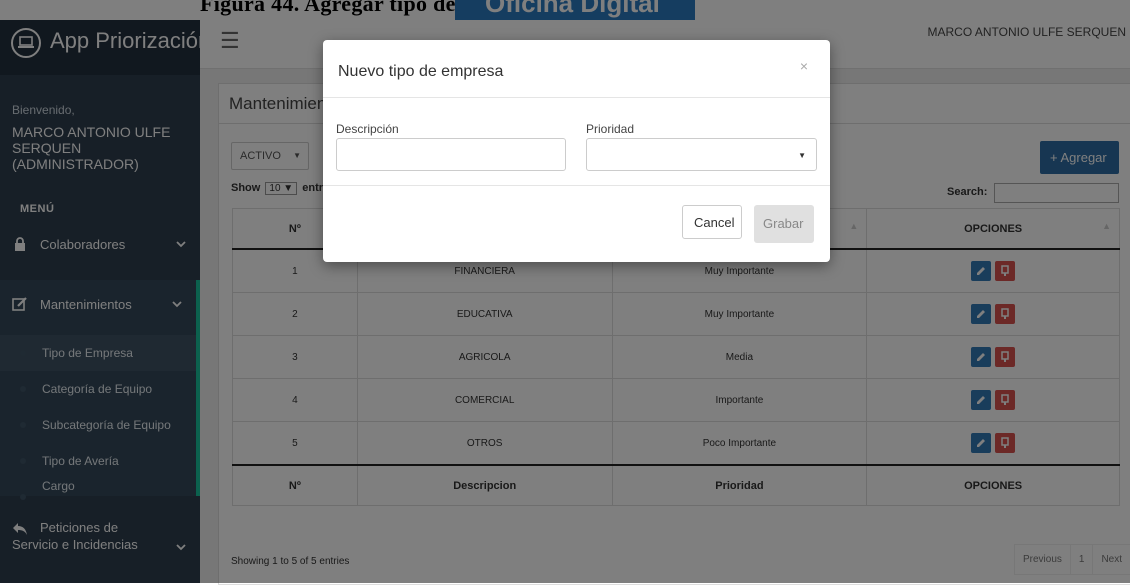 The width and height of the screenshot is (1130, 585). I want to click on save-button-label: Grabar, so click(783, 223).